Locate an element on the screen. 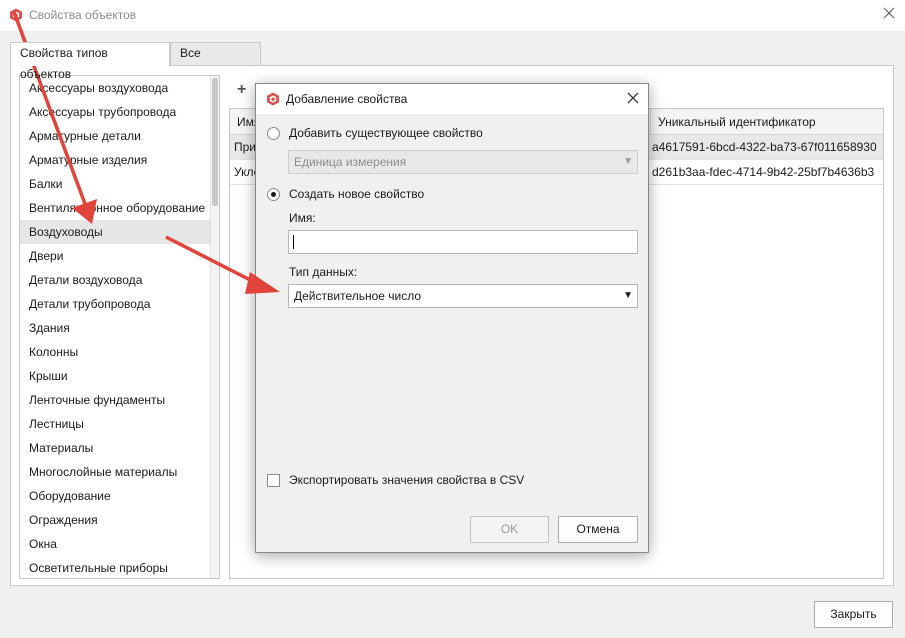  list-item: Детали воздуховода is located at coordinates (115, 280).